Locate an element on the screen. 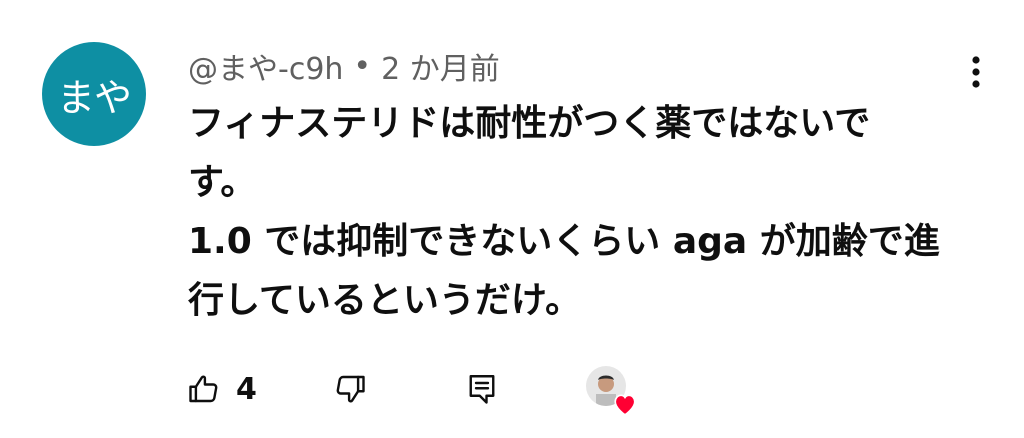 This screenshot has width=1024, height=438. comment-action-bar: 4 is located at coordinates (426, 389).